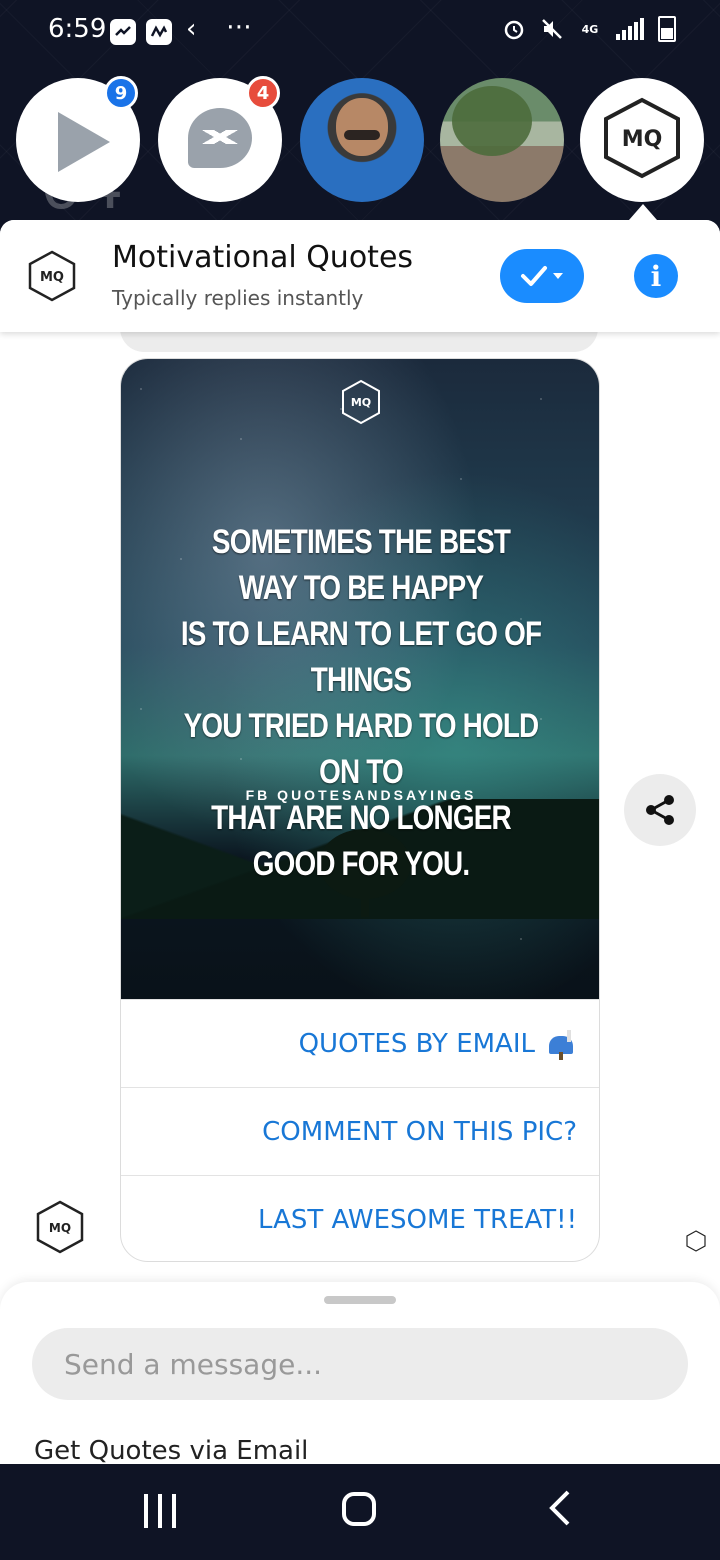 This screenshot has height=1560, width=720. What do you see at coordinates (361, 657) in the screenshot?
I see `quote-line: IS TO LEARN TO LET GO OF THINGS` at bounding box center [361, 657].